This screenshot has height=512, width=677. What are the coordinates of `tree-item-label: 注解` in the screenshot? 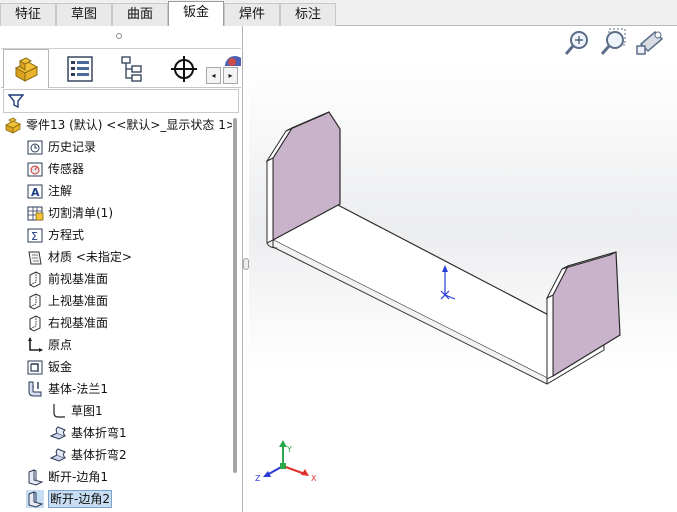 It's located at (60, 191).